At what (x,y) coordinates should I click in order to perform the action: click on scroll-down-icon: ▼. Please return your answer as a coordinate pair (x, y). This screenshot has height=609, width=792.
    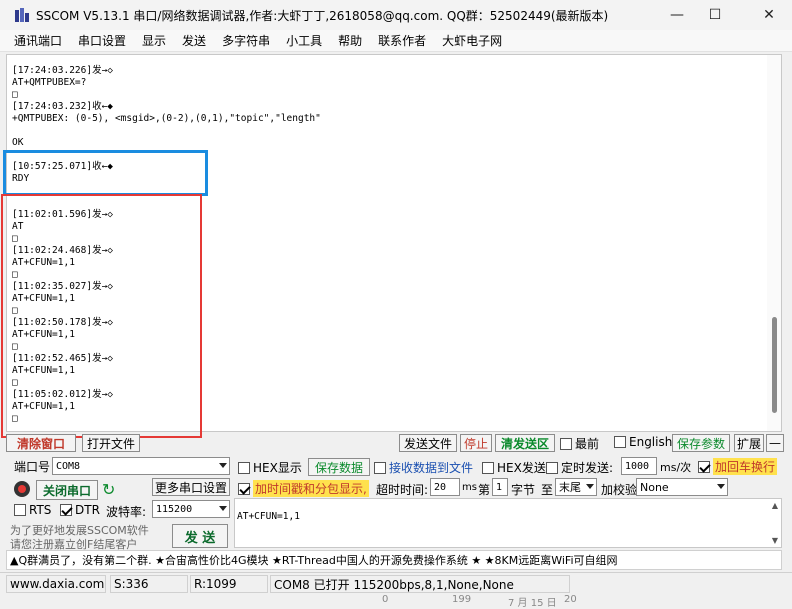
    Looking at the image, I should click on (775, 540).